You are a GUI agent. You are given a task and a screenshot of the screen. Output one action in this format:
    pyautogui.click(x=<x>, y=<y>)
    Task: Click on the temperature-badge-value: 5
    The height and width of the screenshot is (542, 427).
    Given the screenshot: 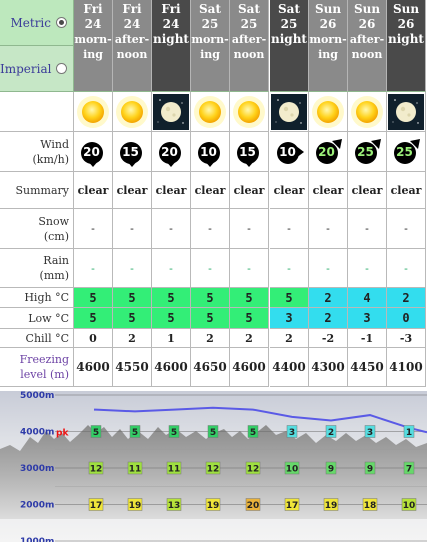 What is the action you would take?
    pyautogui.click(x=174, y=433)
    